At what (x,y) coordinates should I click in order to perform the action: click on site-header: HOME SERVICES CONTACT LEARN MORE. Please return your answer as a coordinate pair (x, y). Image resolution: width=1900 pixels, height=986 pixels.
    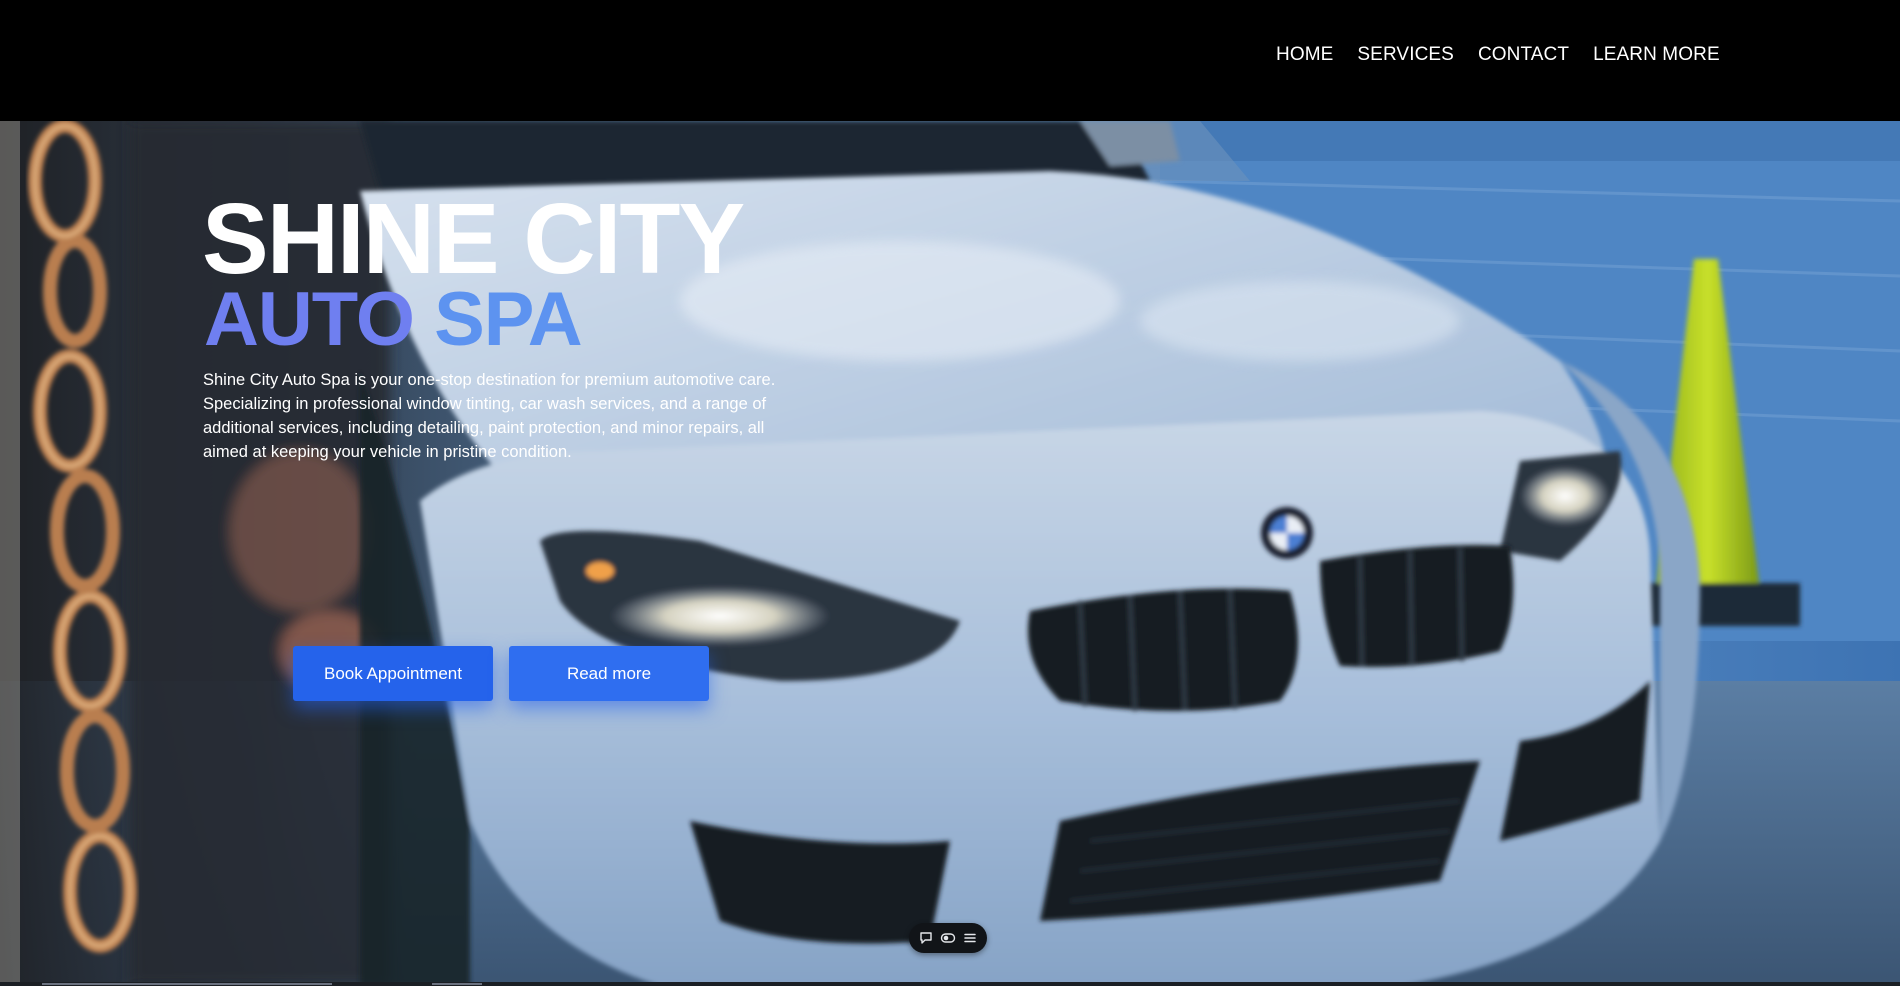
    Looking at the image, I should click on (950, 60).